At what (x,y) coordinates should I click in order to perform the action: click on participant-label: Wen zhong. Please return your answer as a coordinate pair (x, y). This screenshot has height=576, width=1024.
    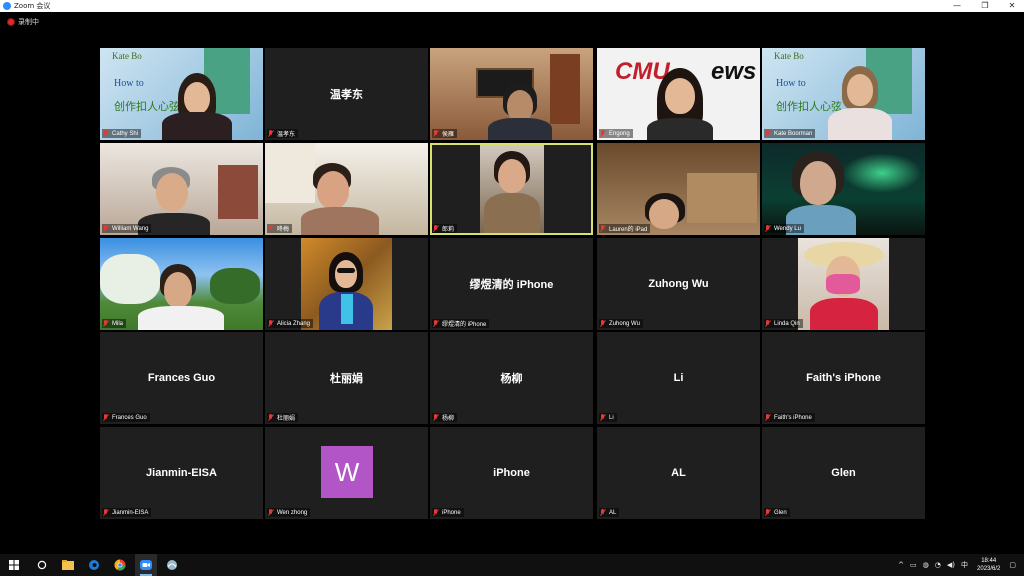
    Looking at the image, I should click on (289, 512).